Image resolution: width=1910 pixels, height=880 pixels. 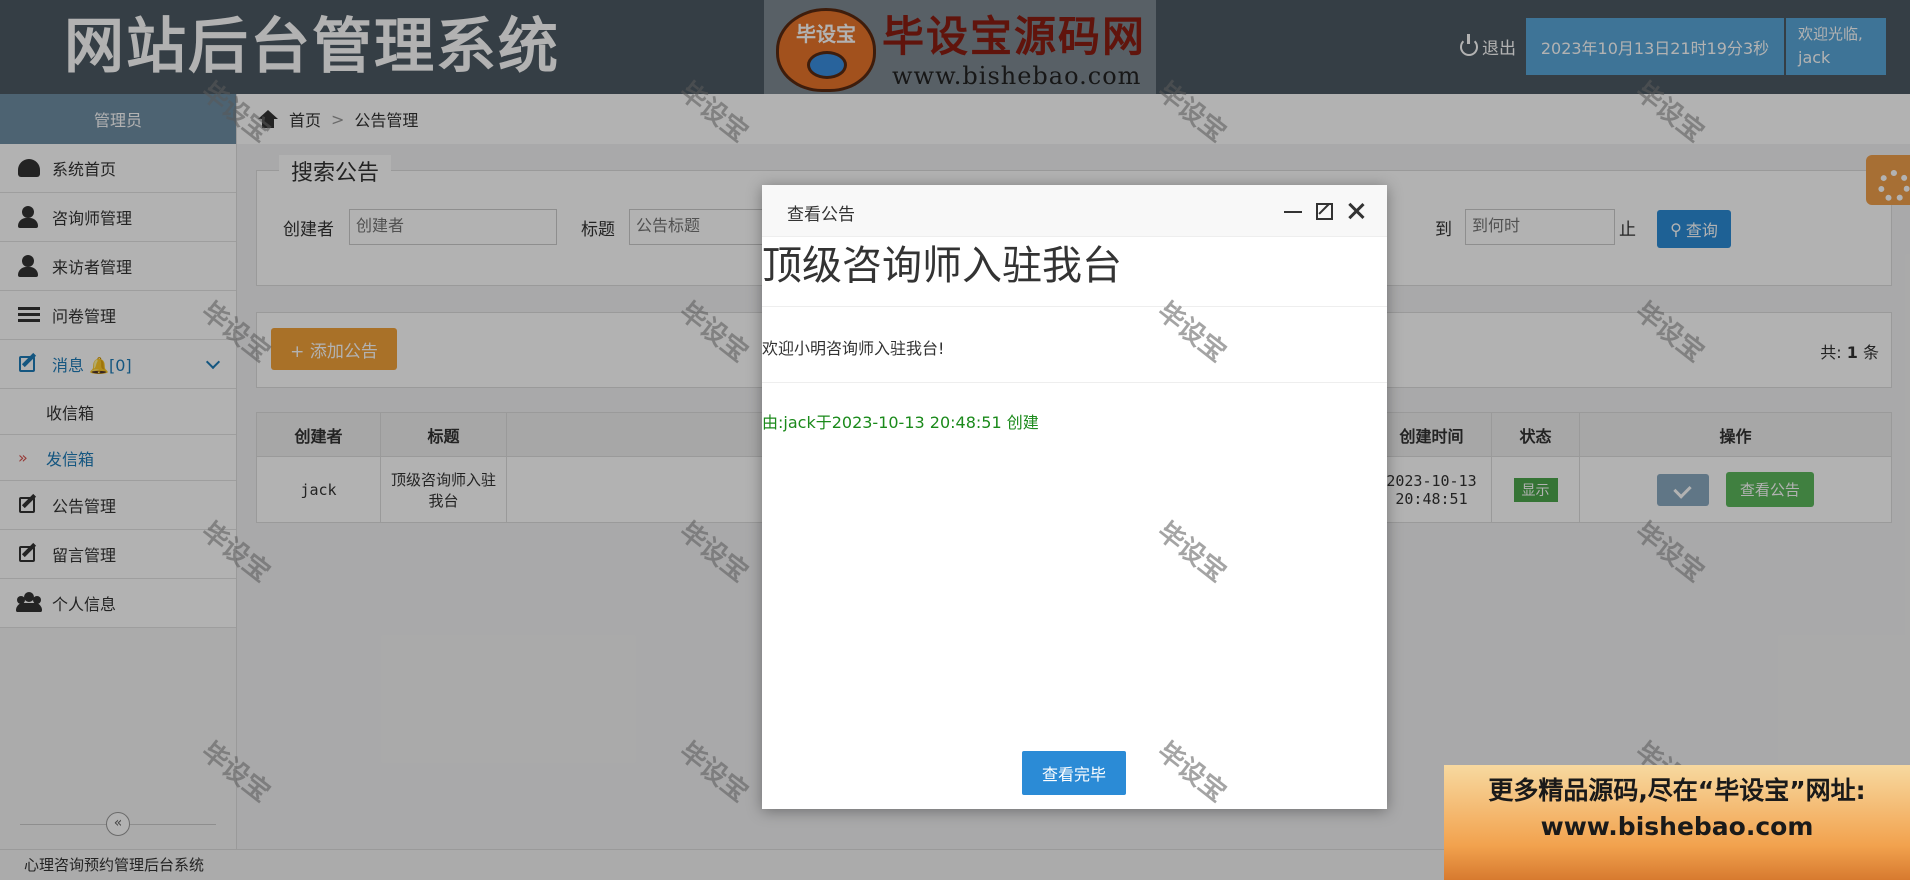 I want to click on notice-body: 欢迎小明咨询师入驻我台!, so click(x=1074, y=345).